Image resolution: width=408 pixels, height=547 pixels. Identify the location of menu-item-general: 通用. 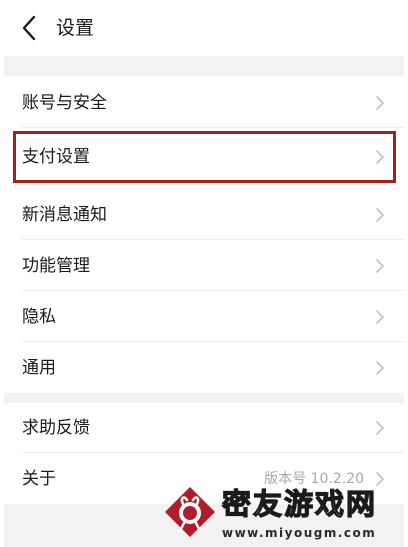
(204, 368).